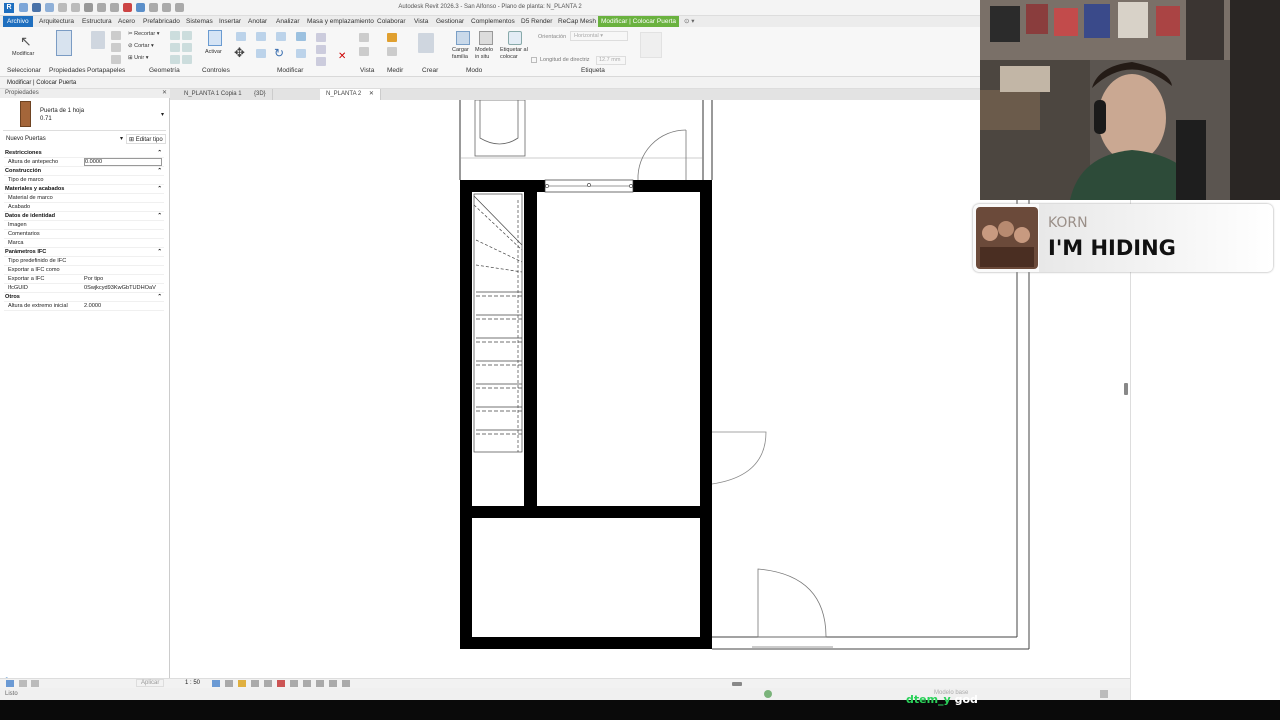 The image size is (1280, 720). Describe the element at coordinates (463, 48) in the screenshot. I see `load-family-button: Cargar familia` at that location.